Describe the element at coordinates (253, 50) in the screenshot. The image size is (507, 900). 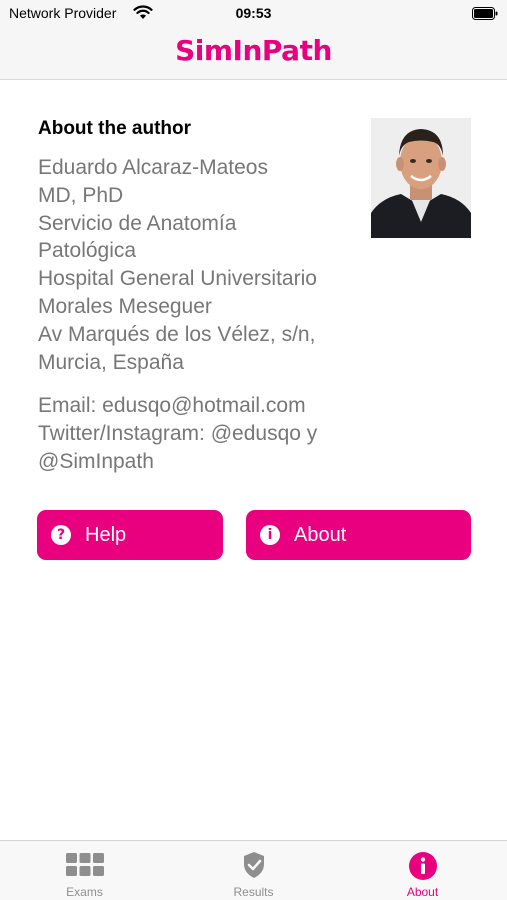
I see `app-logo: SimInPath` at that location.